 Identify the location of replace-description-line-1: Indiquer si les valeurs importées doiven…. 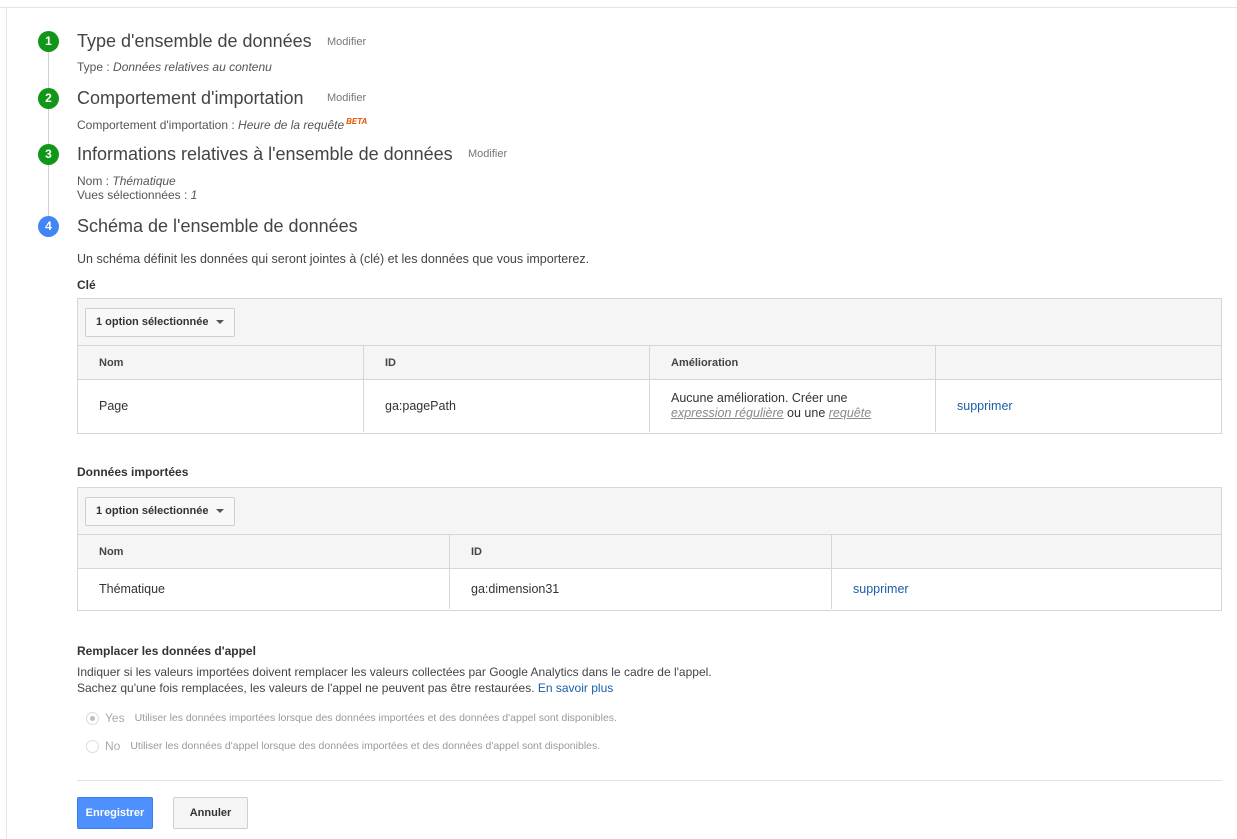
(394, 672).